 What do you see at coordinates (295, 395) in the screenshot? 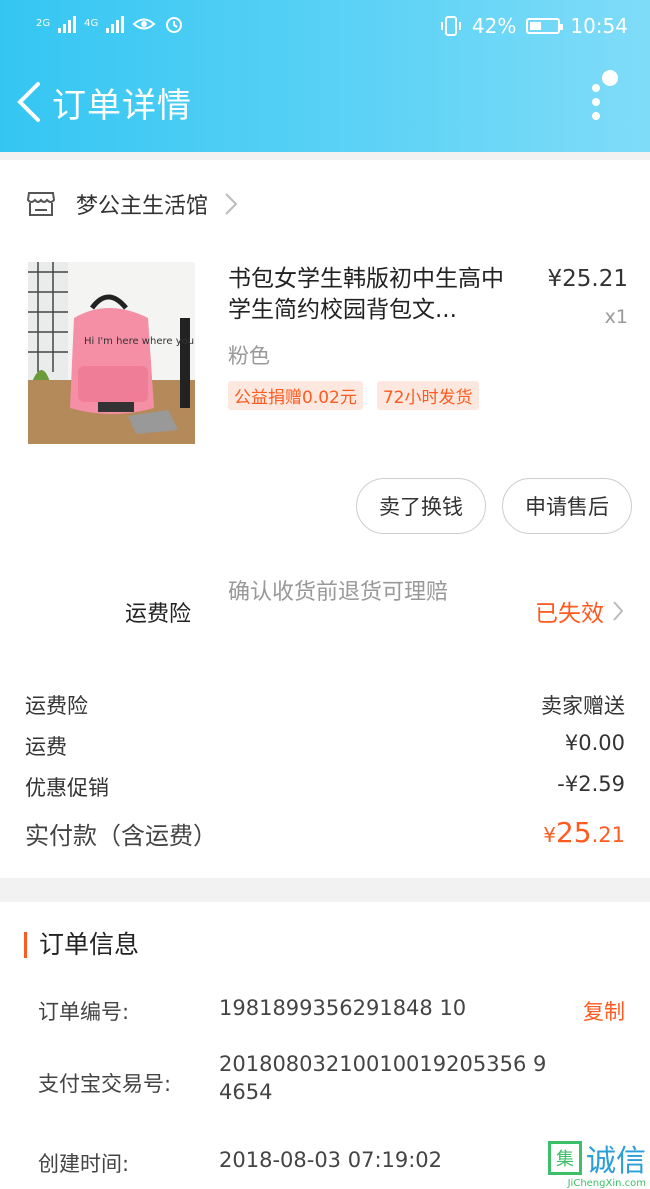
I see `tag-charity: 公益捐赠0.02元` at bounding box center [295, 395].